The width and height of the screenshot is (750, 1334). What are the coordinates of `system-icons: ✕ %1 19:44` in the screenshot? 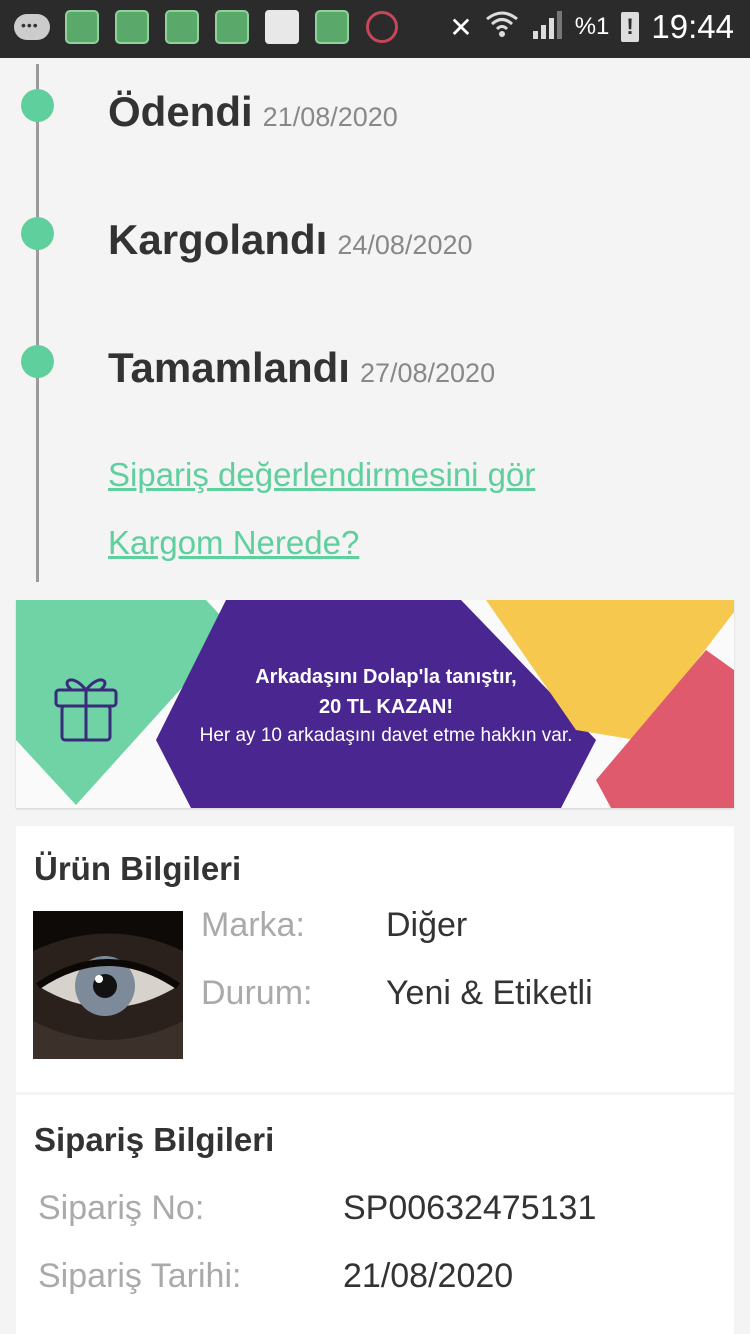 It's located at (591, 27).